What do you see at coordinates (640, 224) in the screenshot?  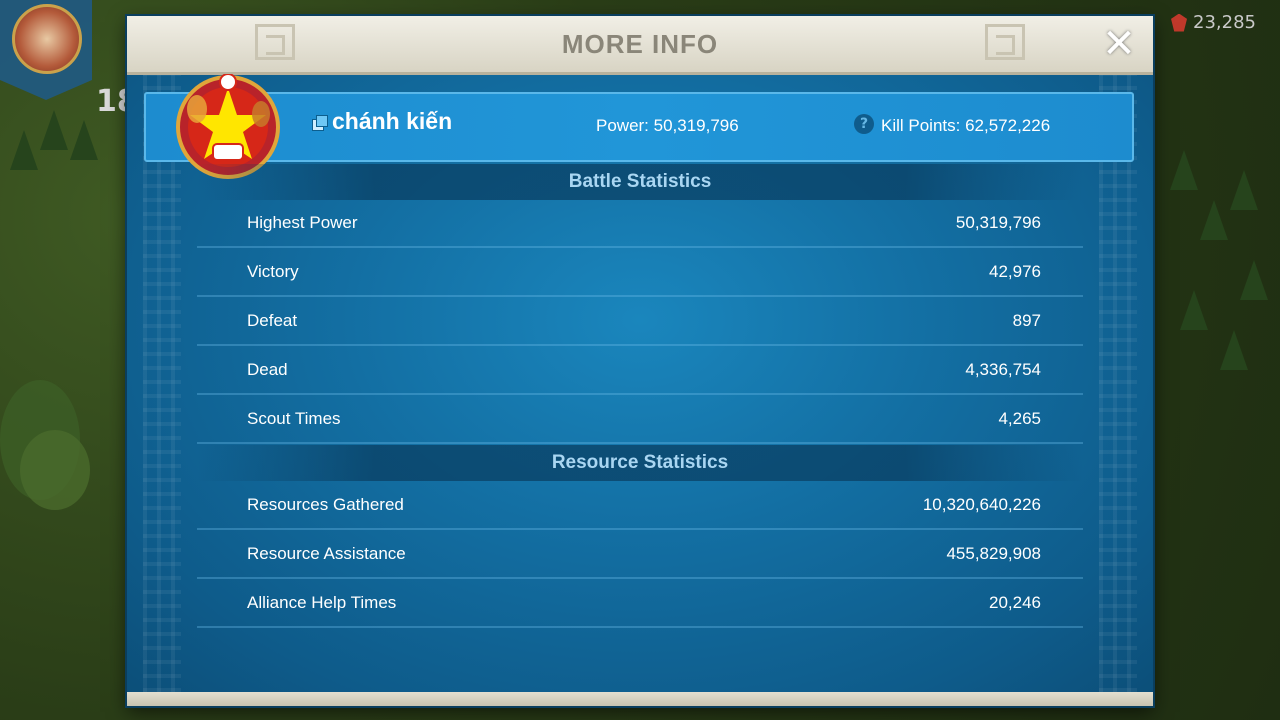 I see `stat-row-highest-power: Highest Power 50,319,796` at bounding box center [640, 224].